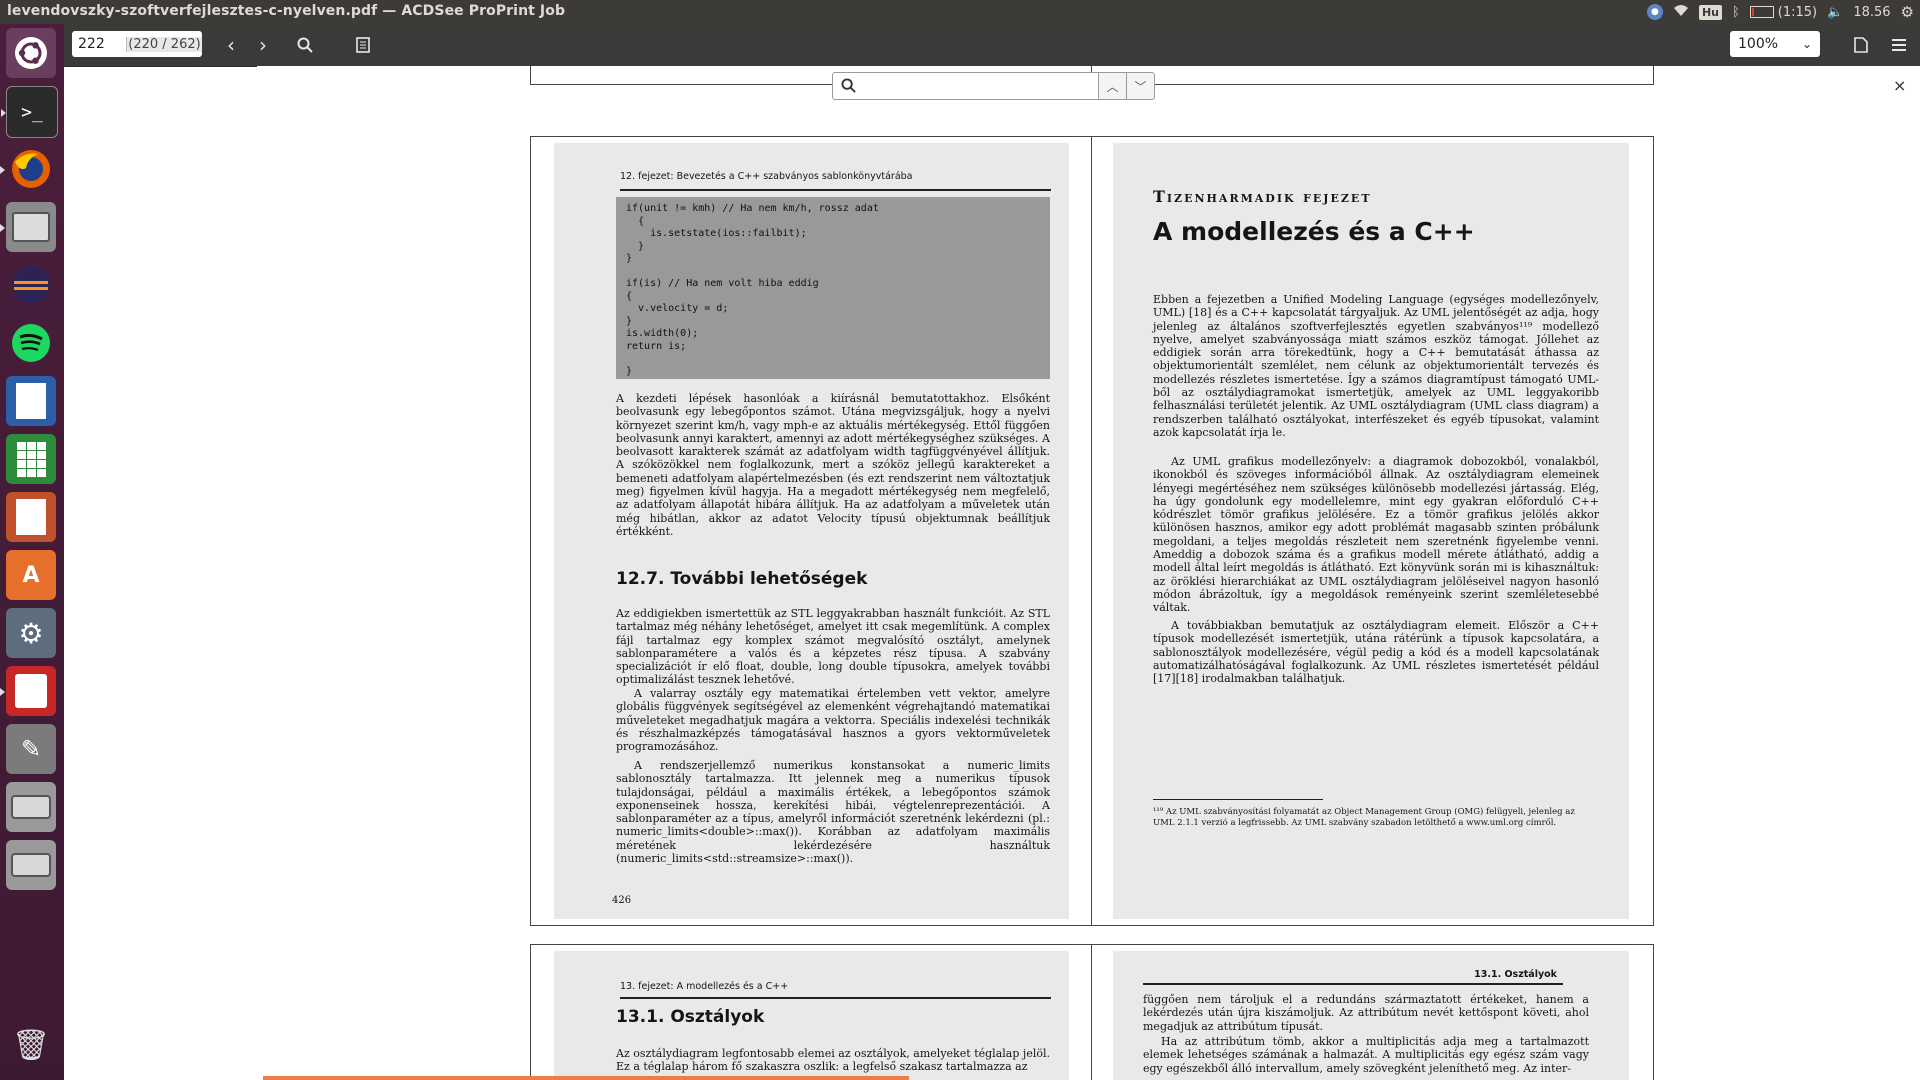 This screenshot has height=1080, width=1920. What do you see at coordinates (1654, 12) in the screenshot?
I see `chat-icon: ●` at bounding box center [1654, 12].